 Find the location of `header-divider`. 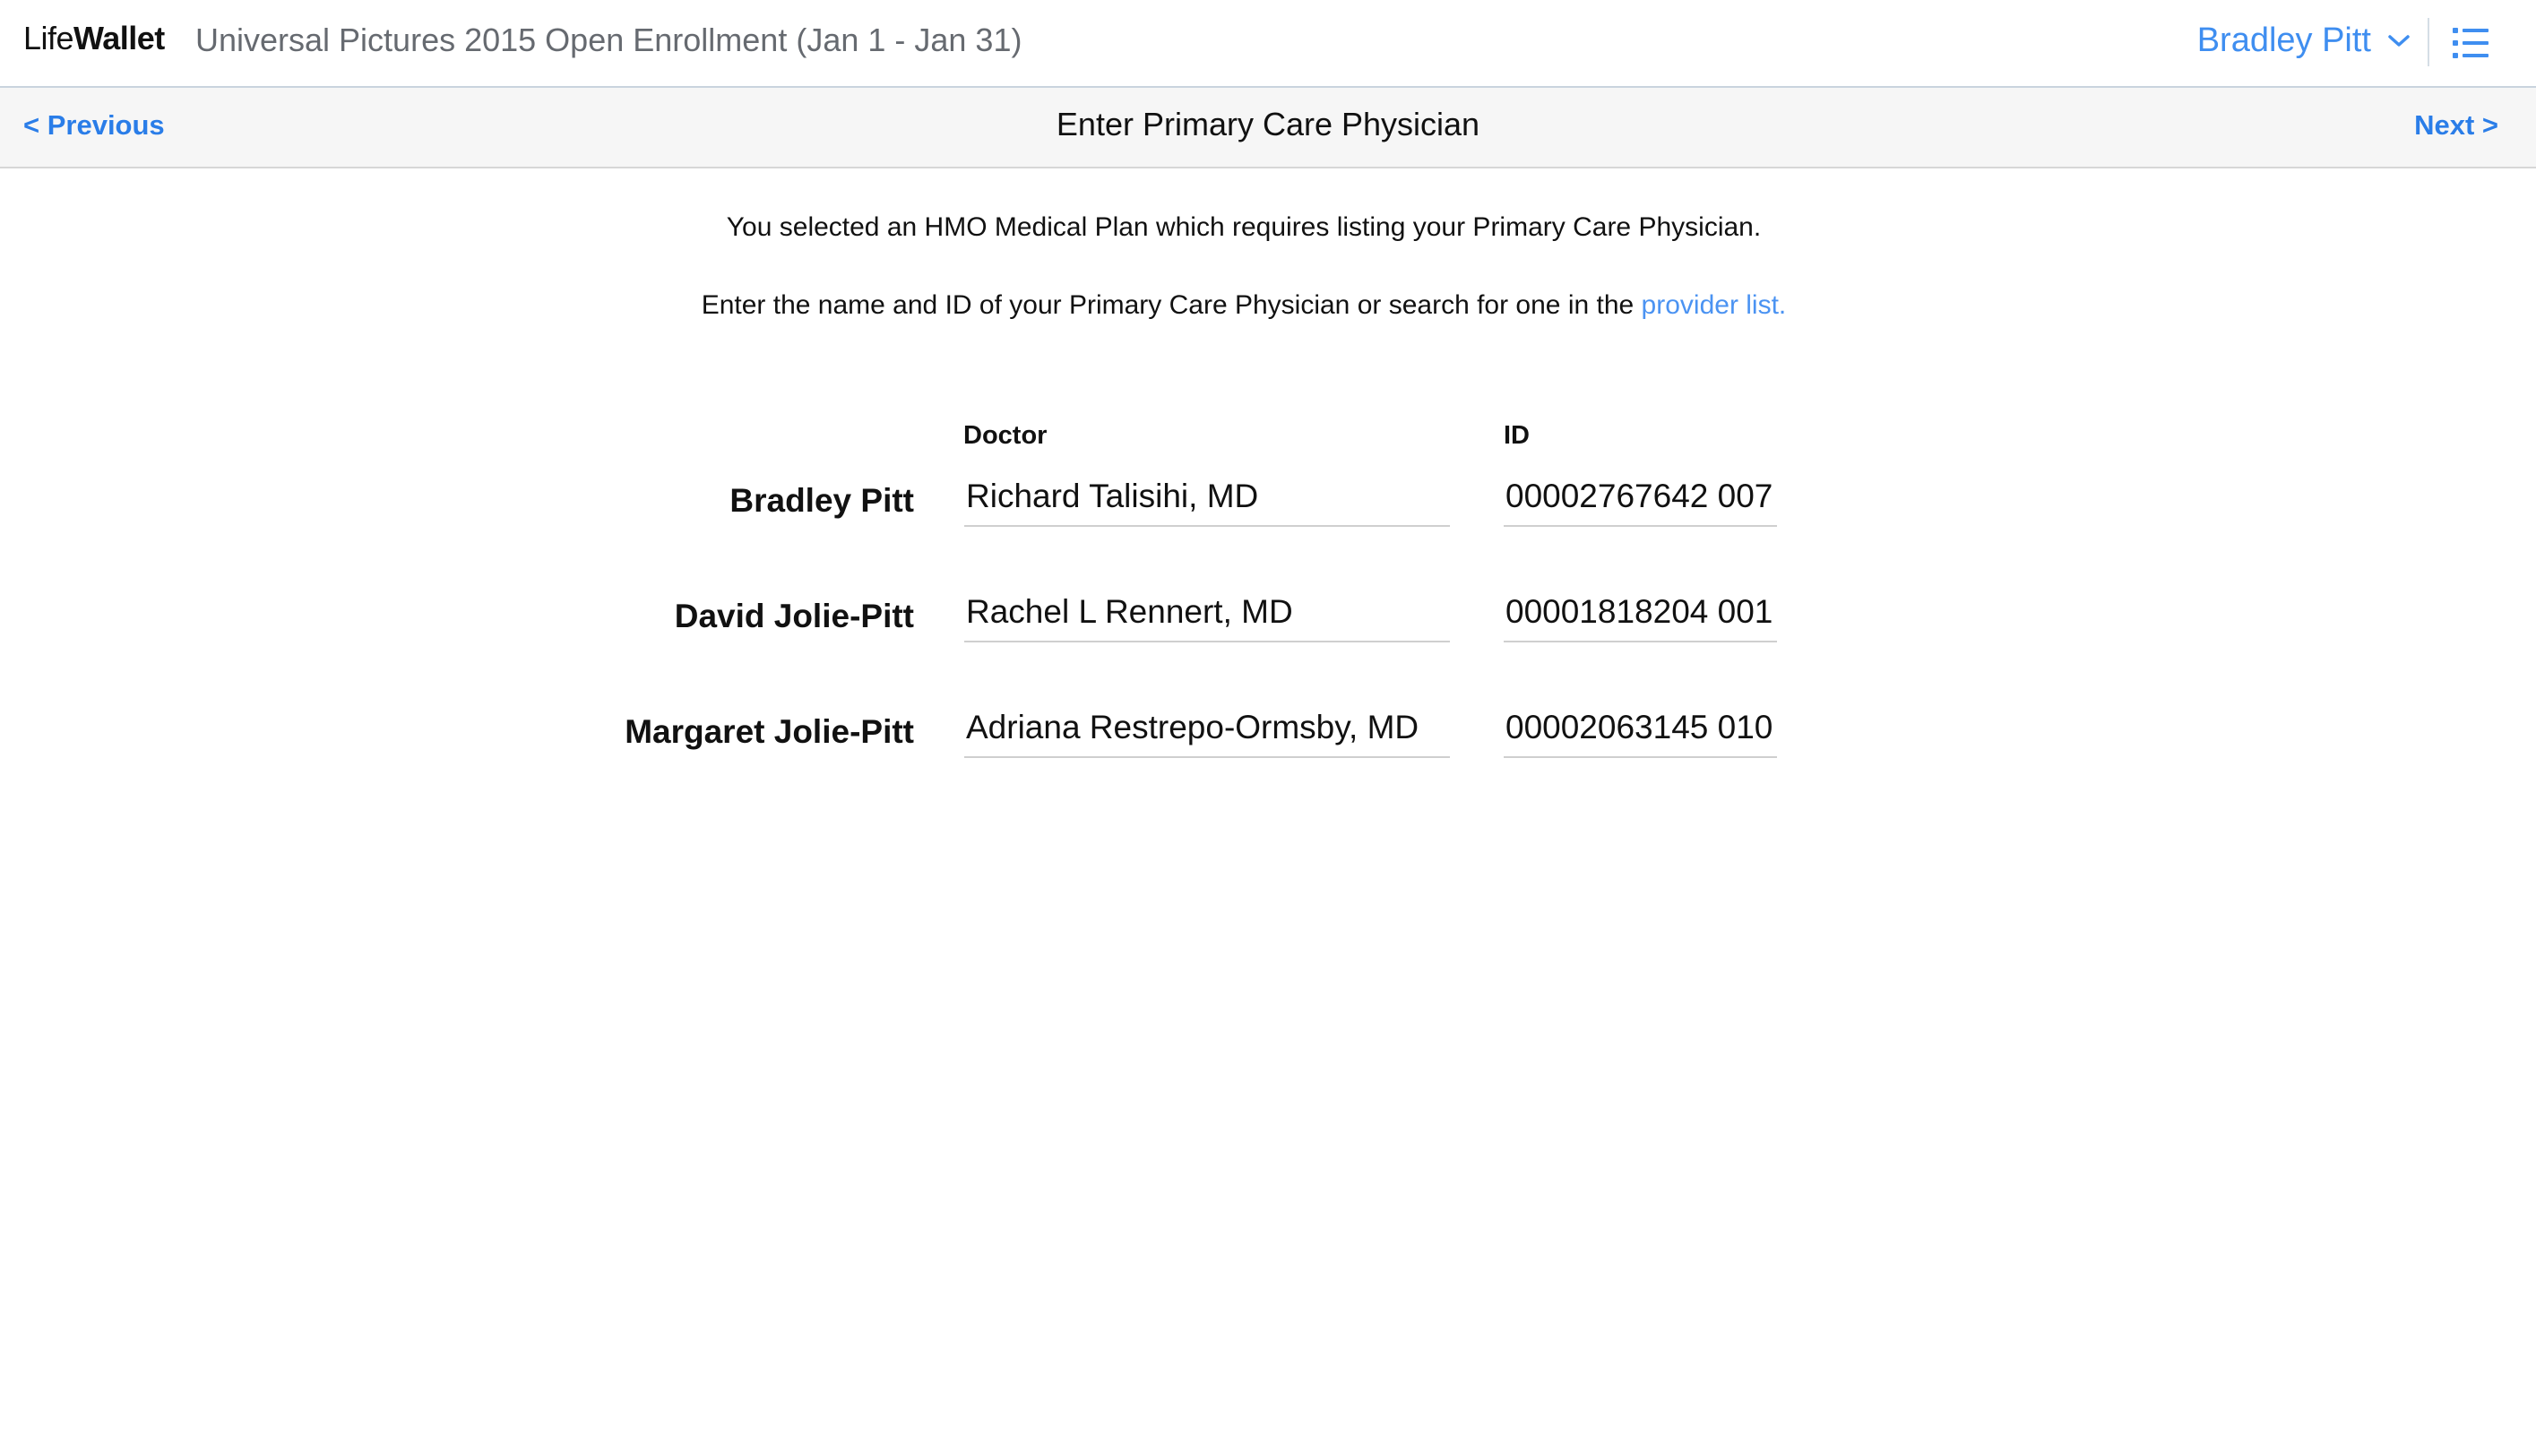

header-divider is located at coordinates (2428, 42).